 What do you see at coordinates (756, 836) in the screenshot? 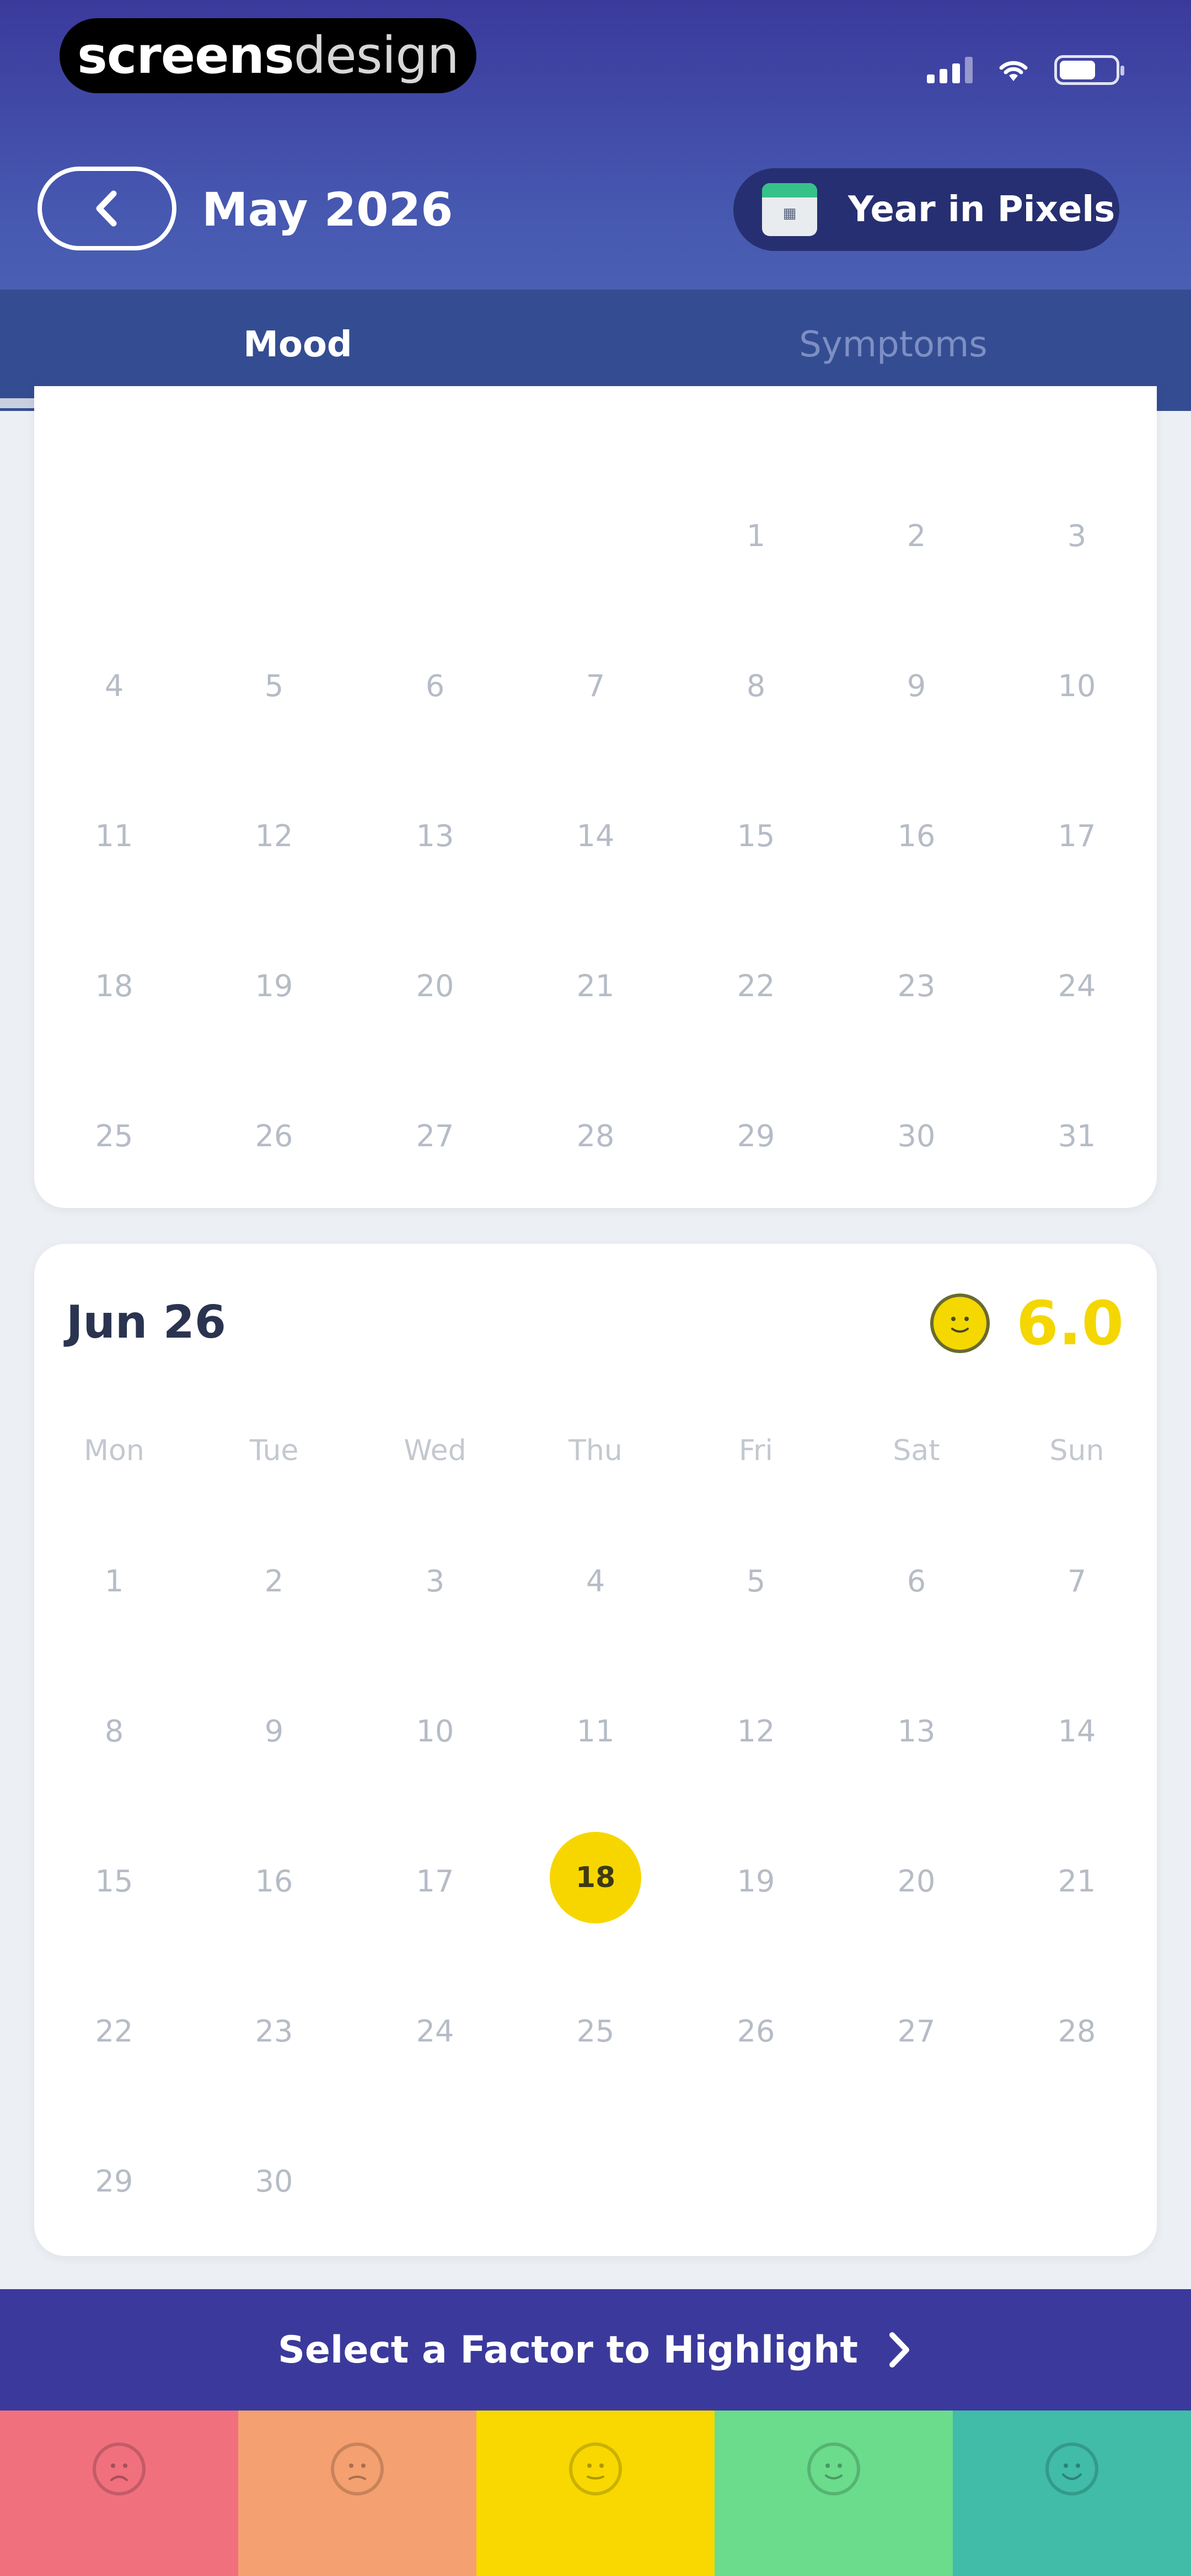
I see `may-day-cell: 15` at bounding box center [756, 836].